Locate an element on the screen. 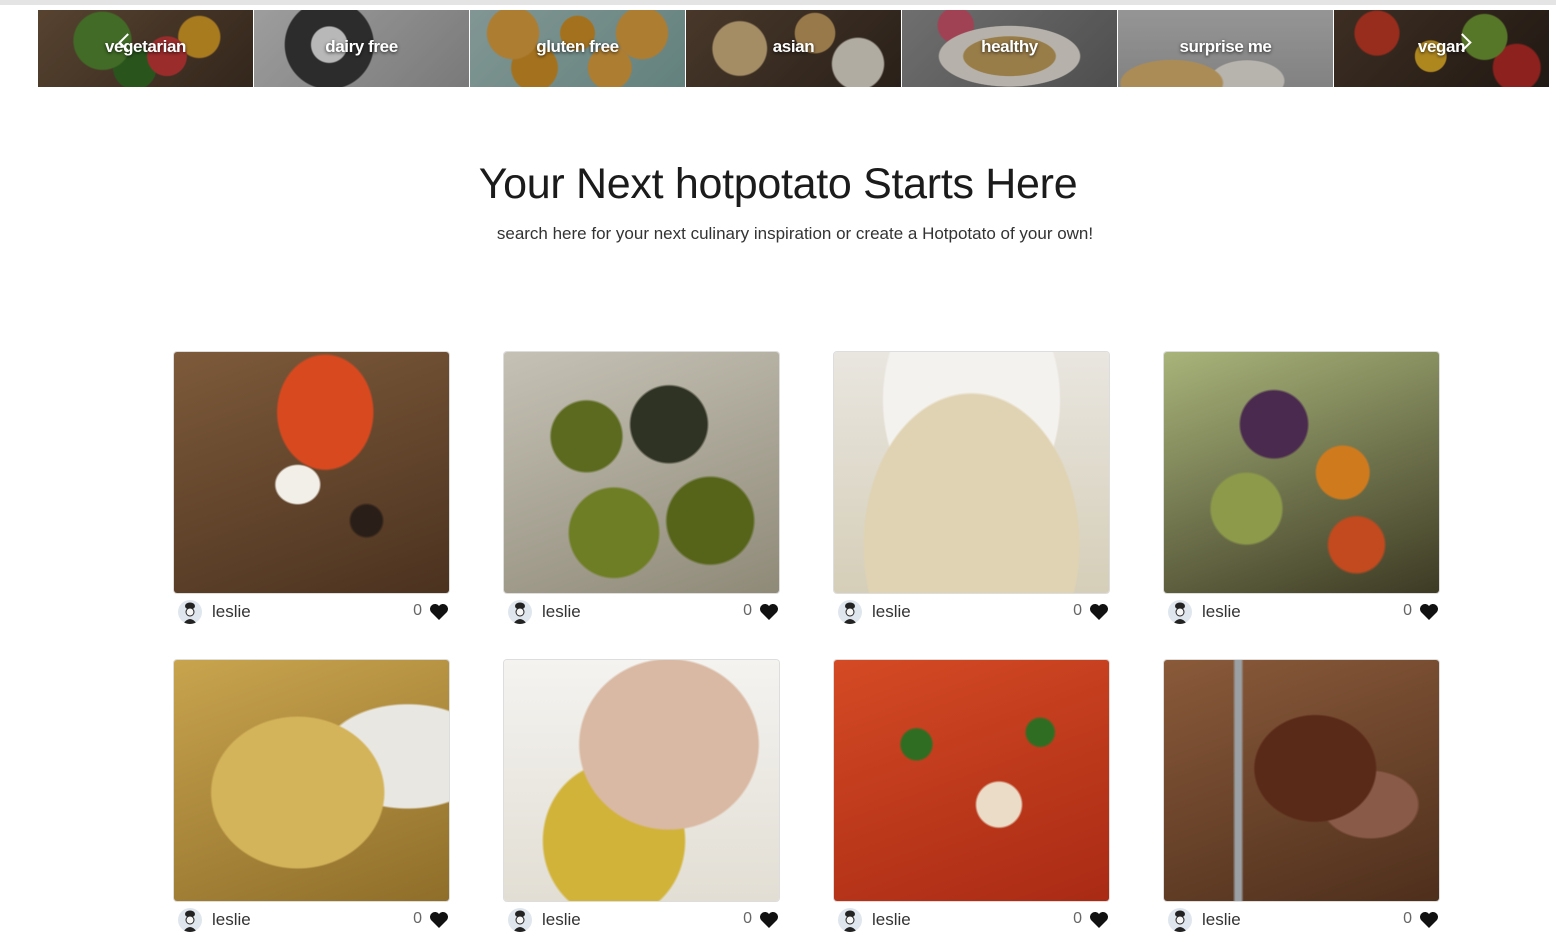  category-vegan: vegan is located at coordinates (1442, 48).